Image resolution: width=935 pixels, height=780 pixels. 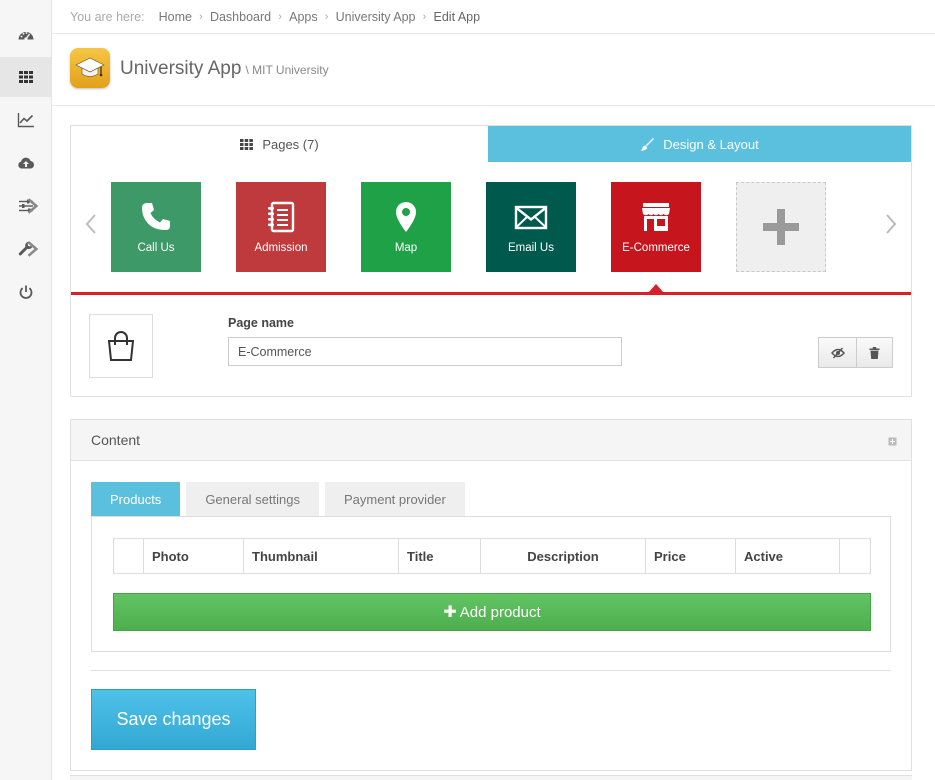 I want to click on grid-apps-icon, so click(x=25, y=77).